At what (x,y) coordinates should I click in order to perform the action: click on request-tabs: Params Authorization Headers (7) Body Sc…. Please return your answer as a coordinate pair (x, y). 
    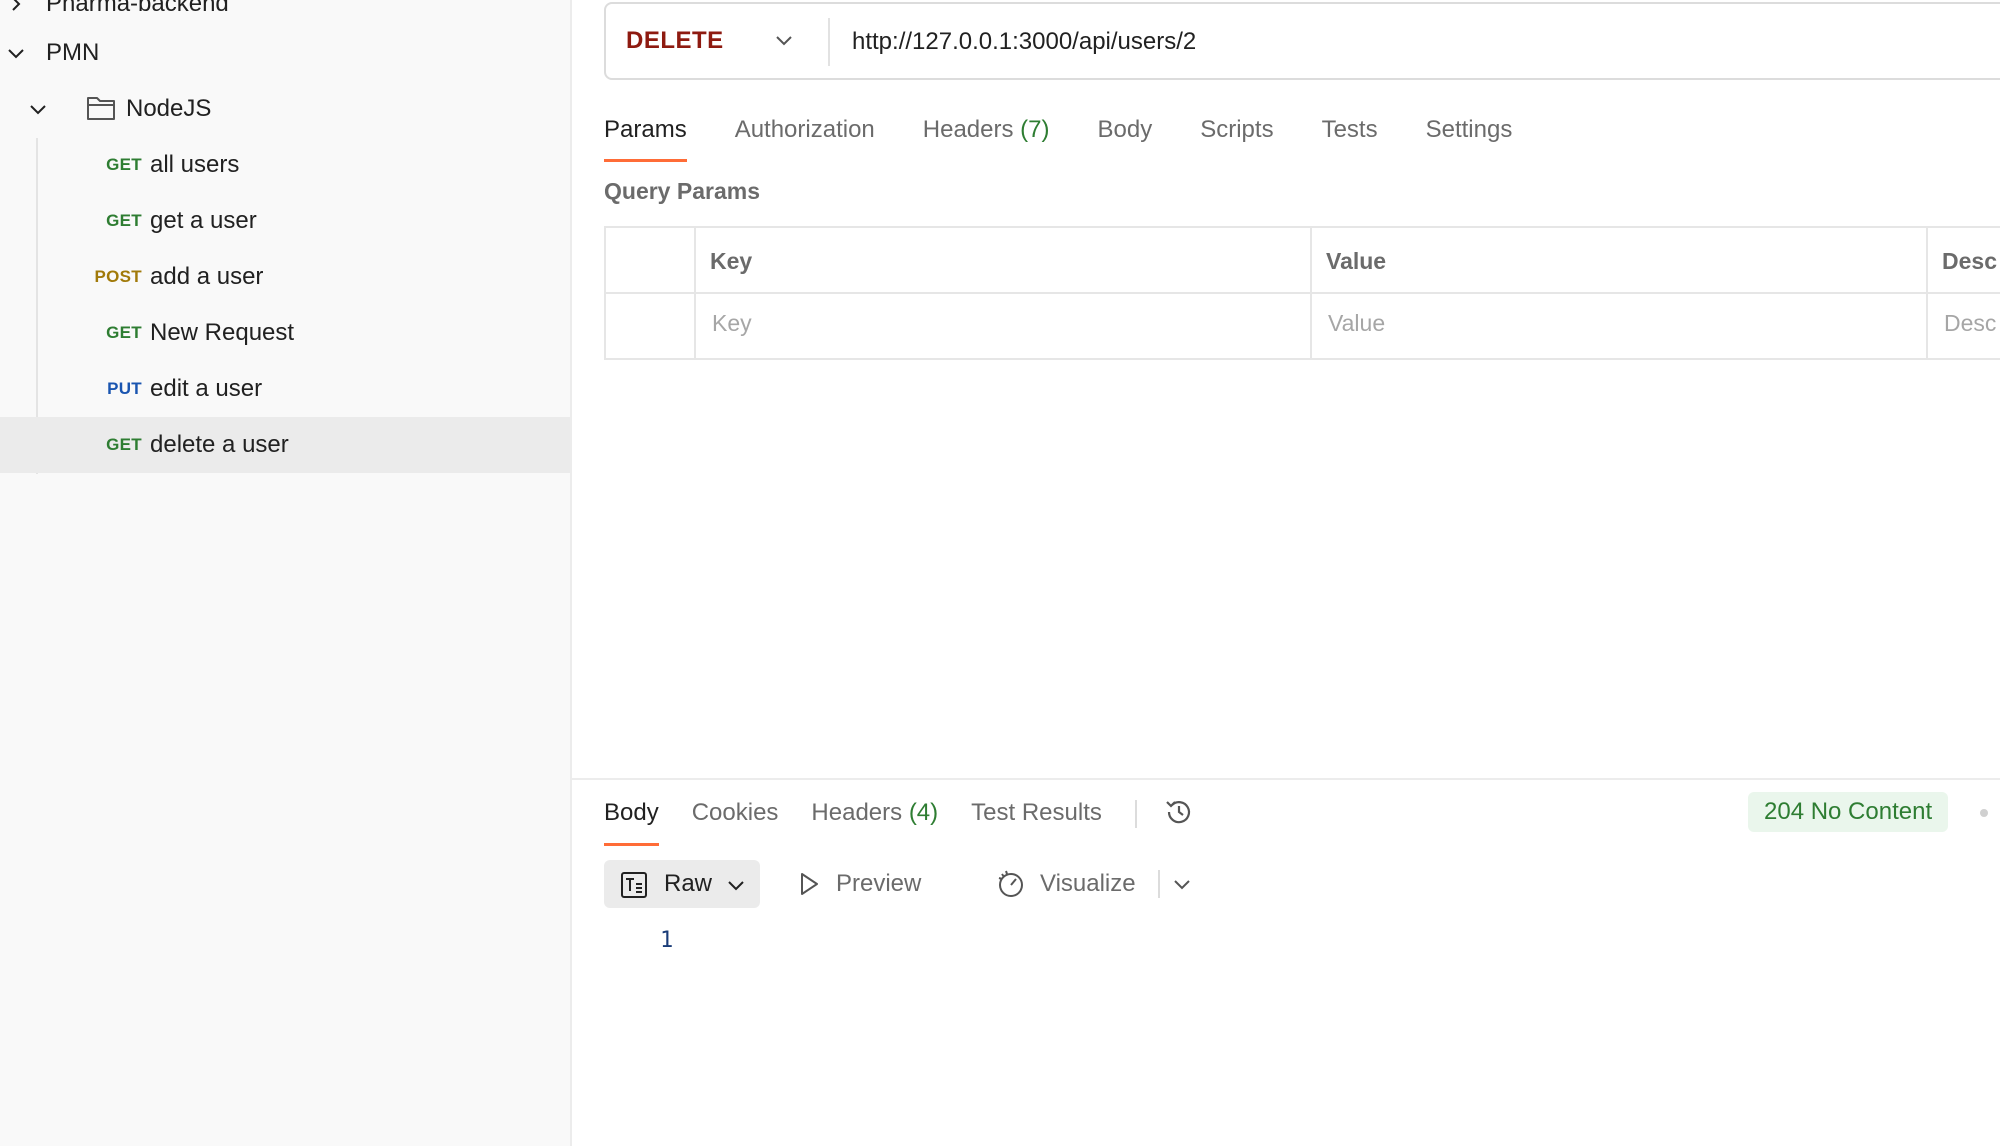
    Looking at the image, I should click on (1082, 135).